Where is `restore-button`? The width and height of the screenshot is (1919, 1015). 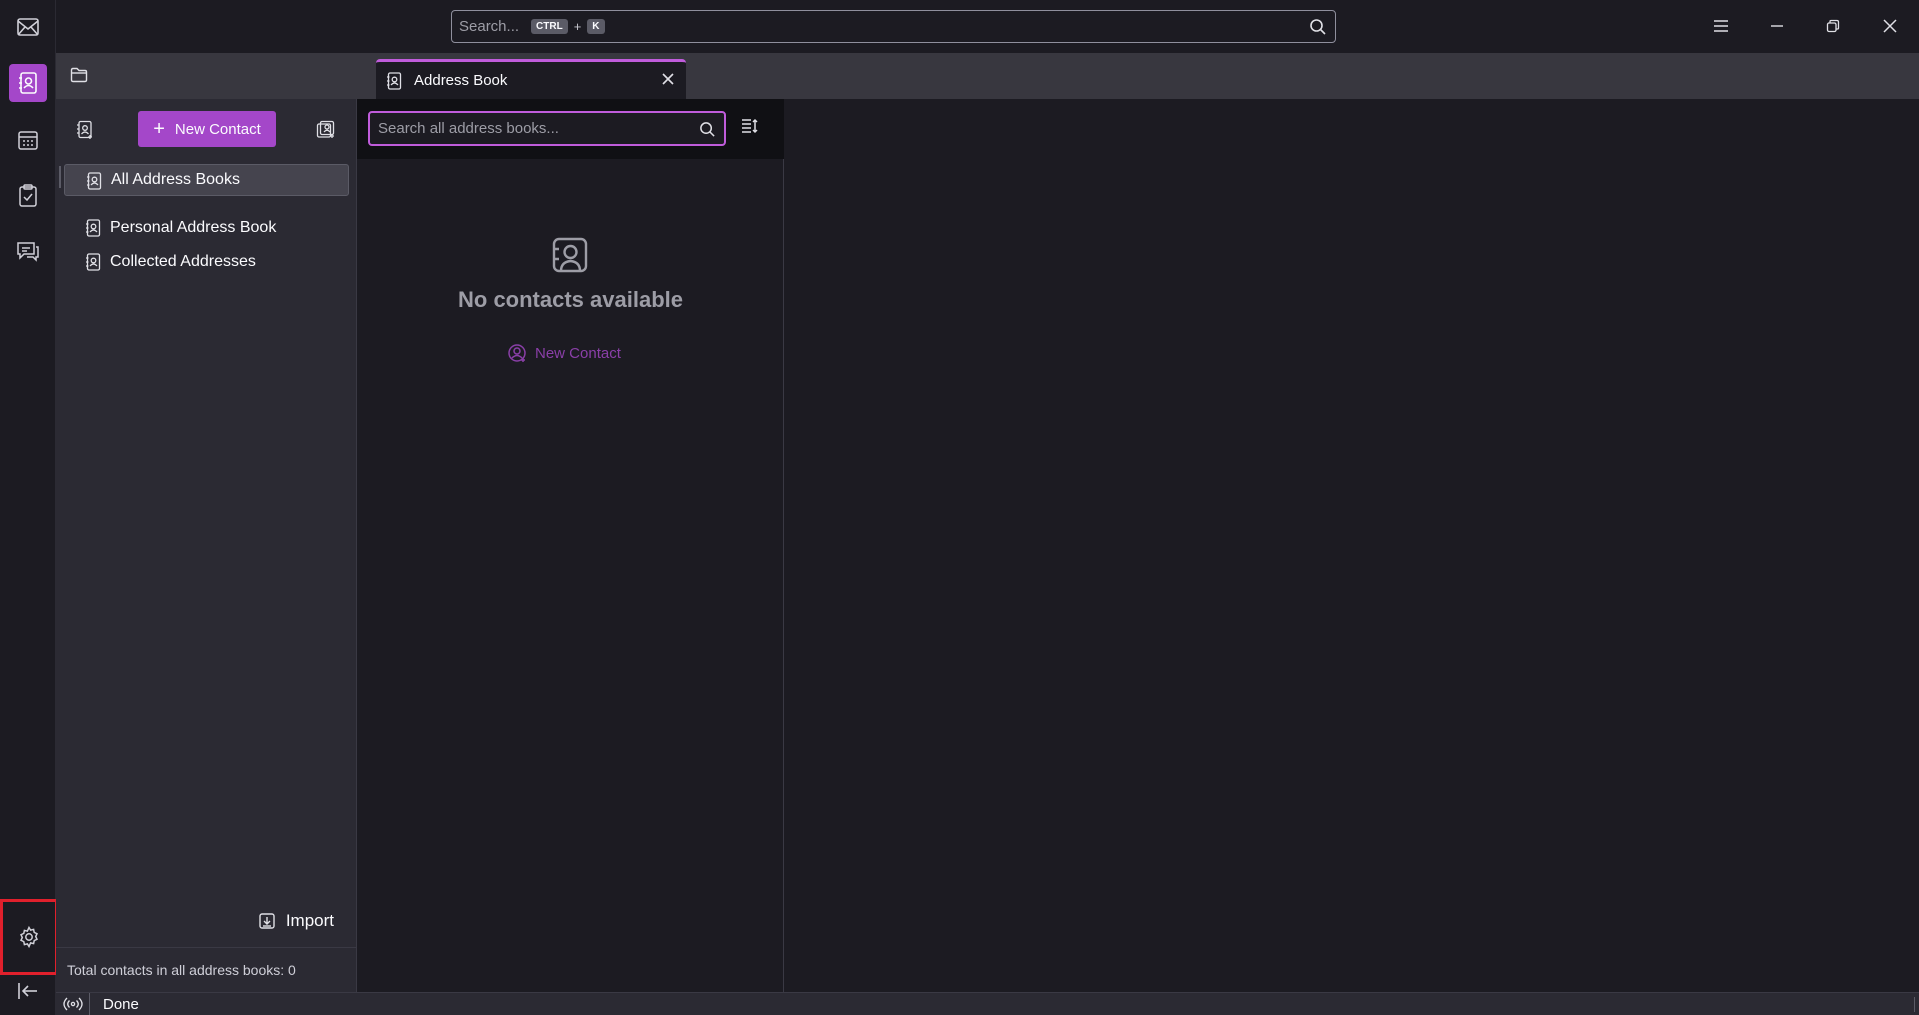
restore-button is located at coordinates (1833, 26).